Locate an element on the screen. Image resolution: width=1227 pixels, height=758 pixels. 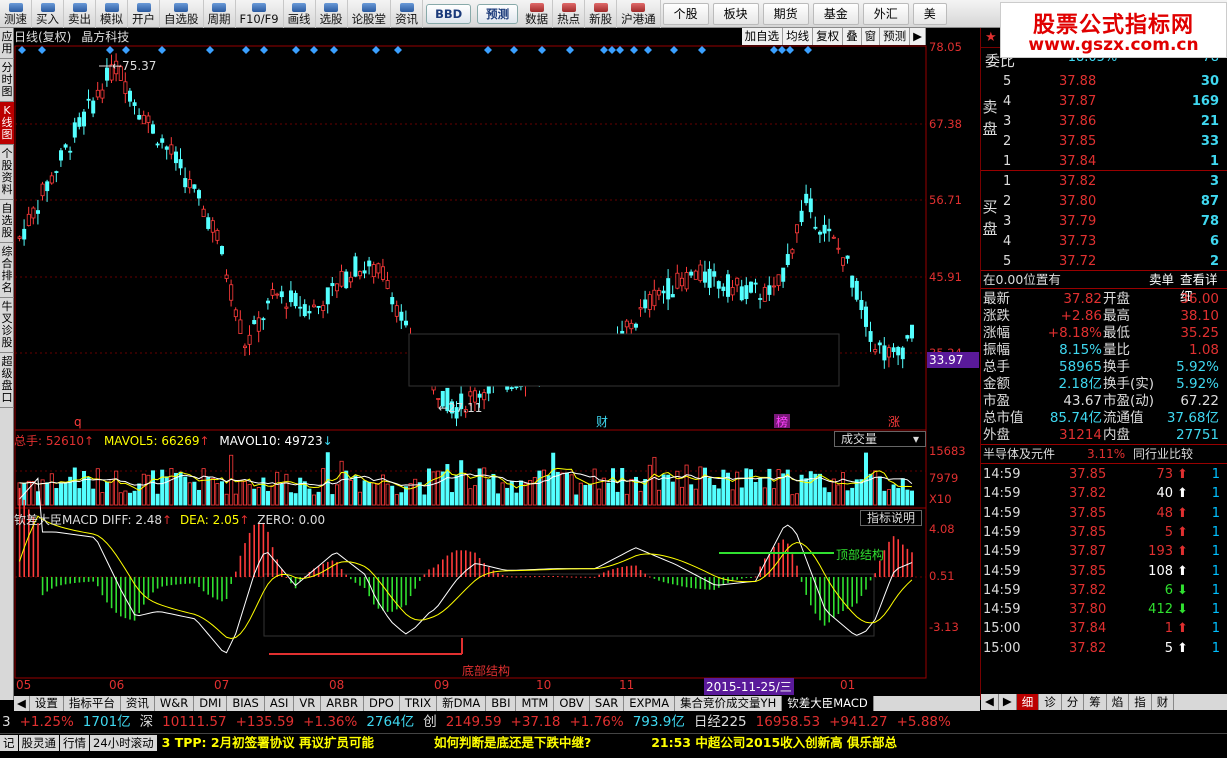
indicator-tab: 资讯 is located at coordinates (138, 703).